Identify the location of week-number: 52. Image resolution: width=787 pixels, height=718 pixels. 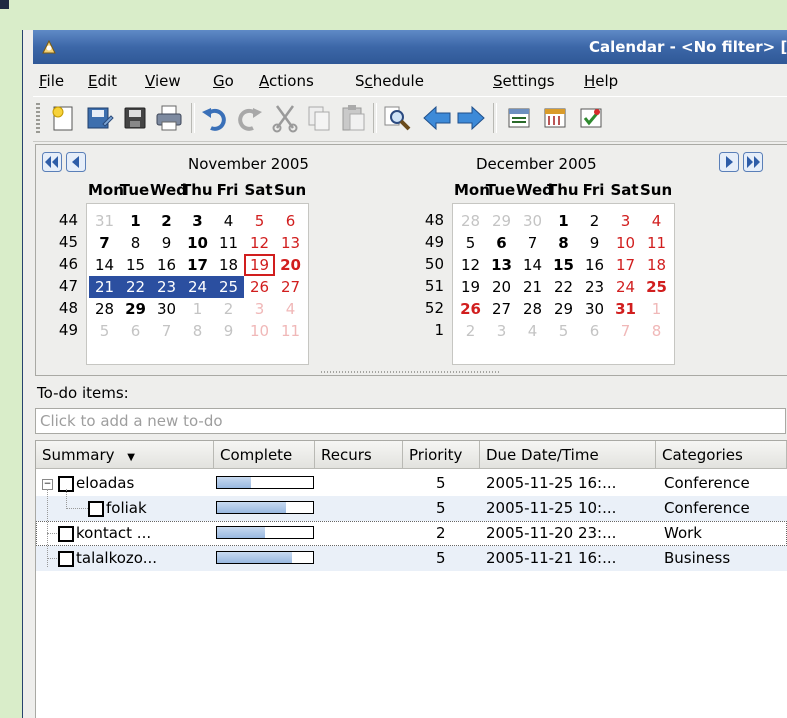
(432, 308).